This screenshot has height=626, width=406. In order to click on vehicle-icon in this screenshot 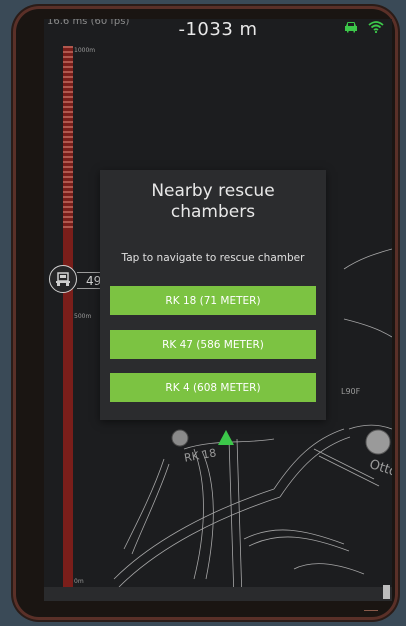, I will do `click(351, 27)`.